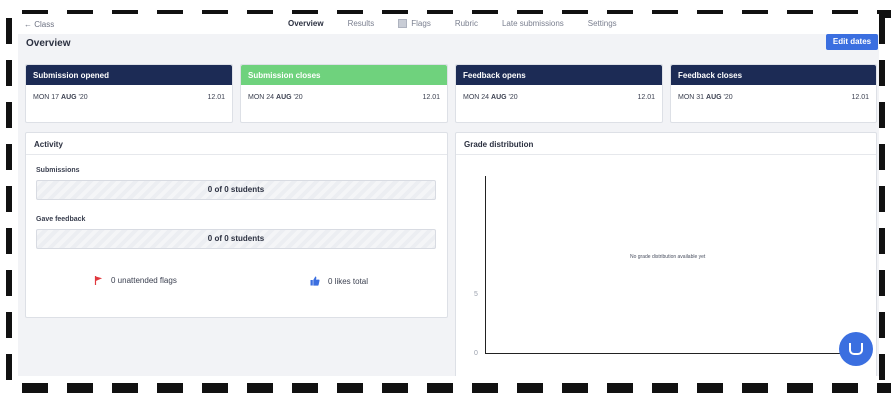 The width and height of the screenshot is (891, 395). I want to click on edit-dates-button: Edit dates, so click(852, 42).